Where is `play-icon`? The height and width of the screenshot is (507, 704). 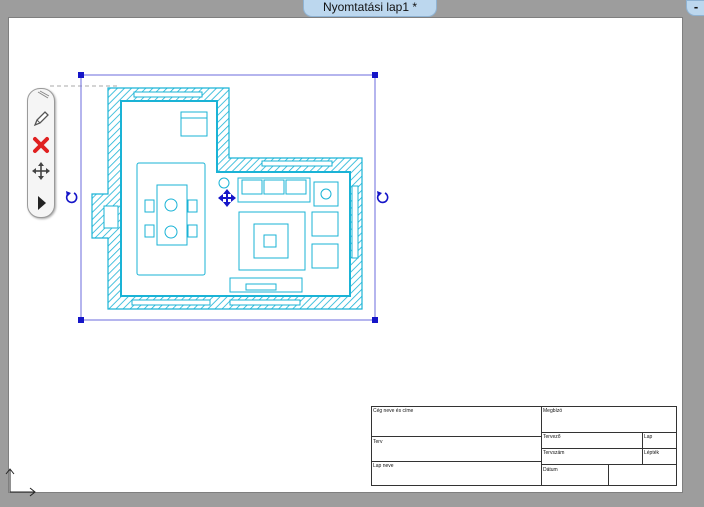
play-icon is located at coordinates (42, 203).